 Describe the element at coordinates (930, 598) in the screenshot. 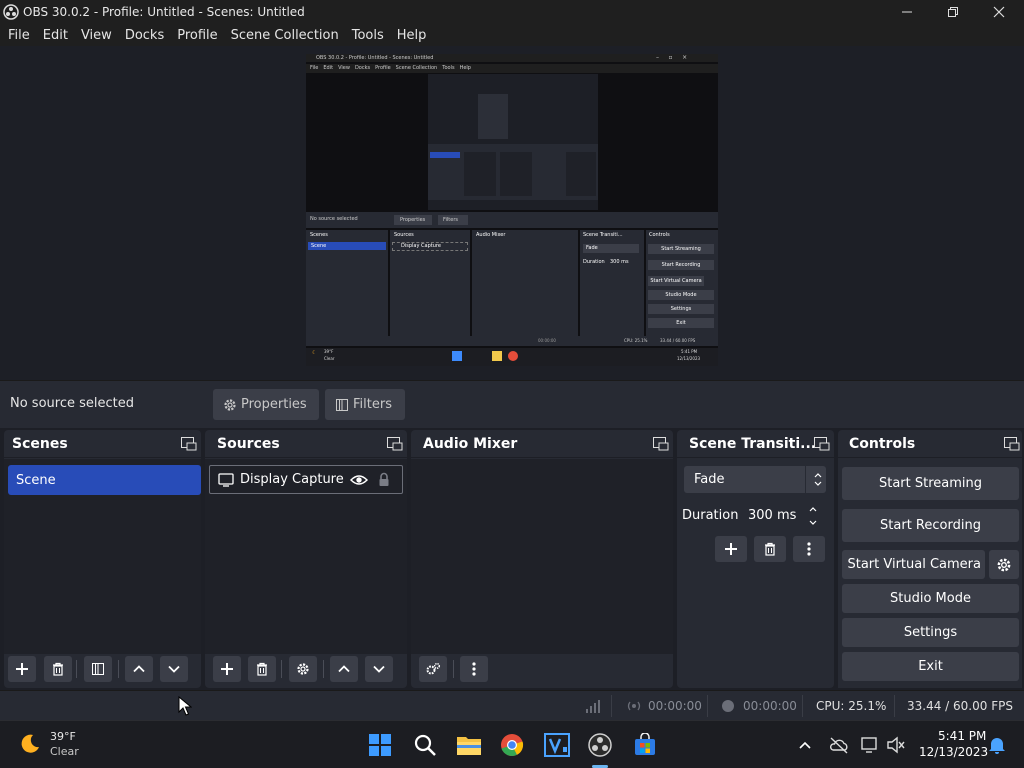

I see `studio-mode-button: Studio Mode` at that location.